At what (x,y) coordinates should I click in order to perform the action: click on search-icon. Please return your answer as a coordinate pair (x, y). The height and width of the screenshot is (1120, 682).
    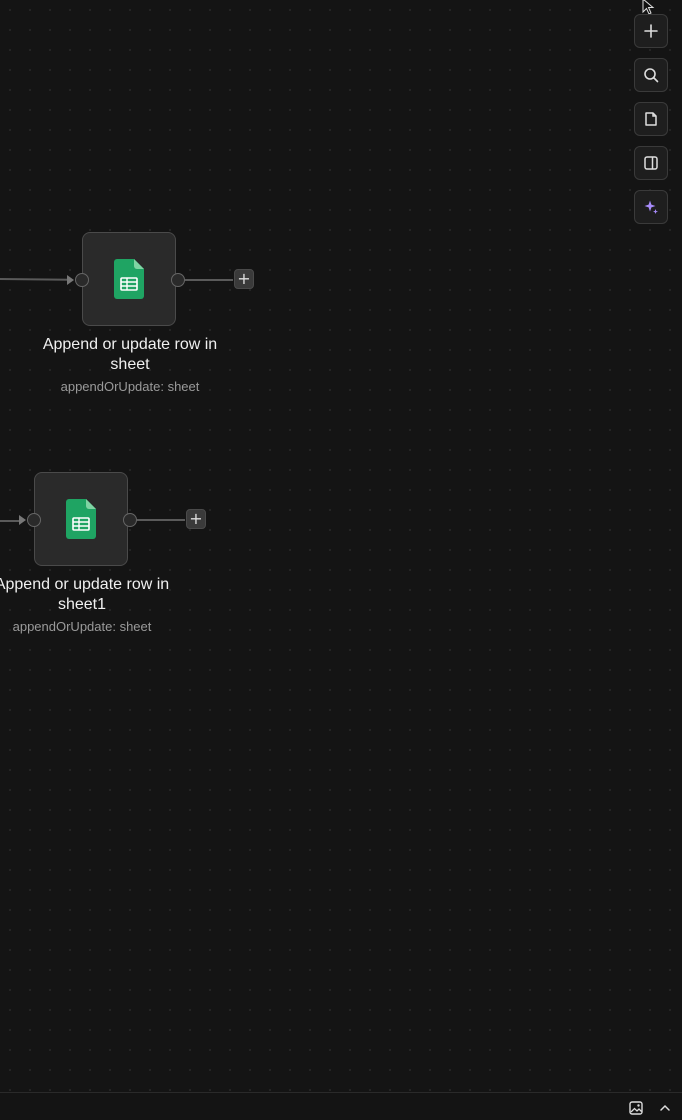
    Looking at the image, I should click on (651, 75).